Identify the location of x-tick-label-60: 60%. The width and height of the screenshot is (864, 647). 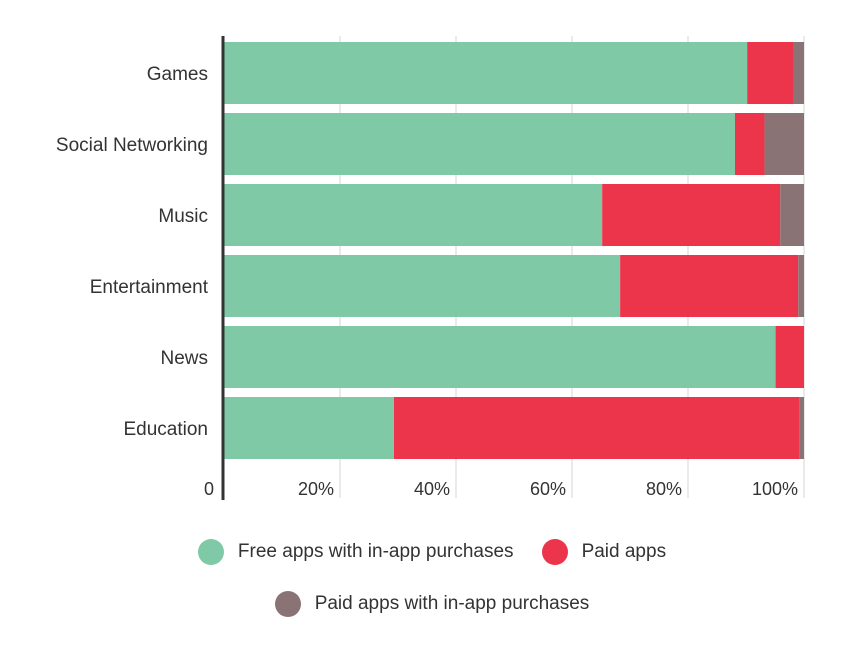
(548, 489).